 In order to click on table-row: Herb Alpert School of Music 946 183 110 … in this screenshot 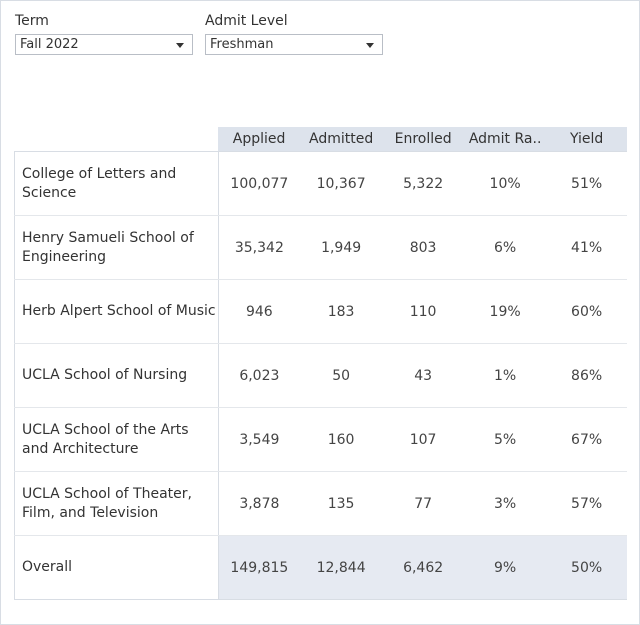, I will do `click(321, 311)`.